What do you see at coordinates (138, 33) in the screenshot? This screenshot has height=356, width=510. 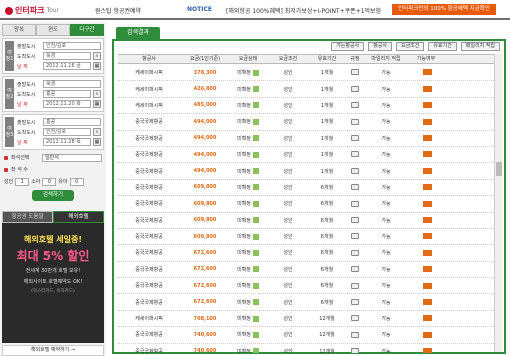 I see `tab-results: 검색결과` at bounding box center [138, 33].